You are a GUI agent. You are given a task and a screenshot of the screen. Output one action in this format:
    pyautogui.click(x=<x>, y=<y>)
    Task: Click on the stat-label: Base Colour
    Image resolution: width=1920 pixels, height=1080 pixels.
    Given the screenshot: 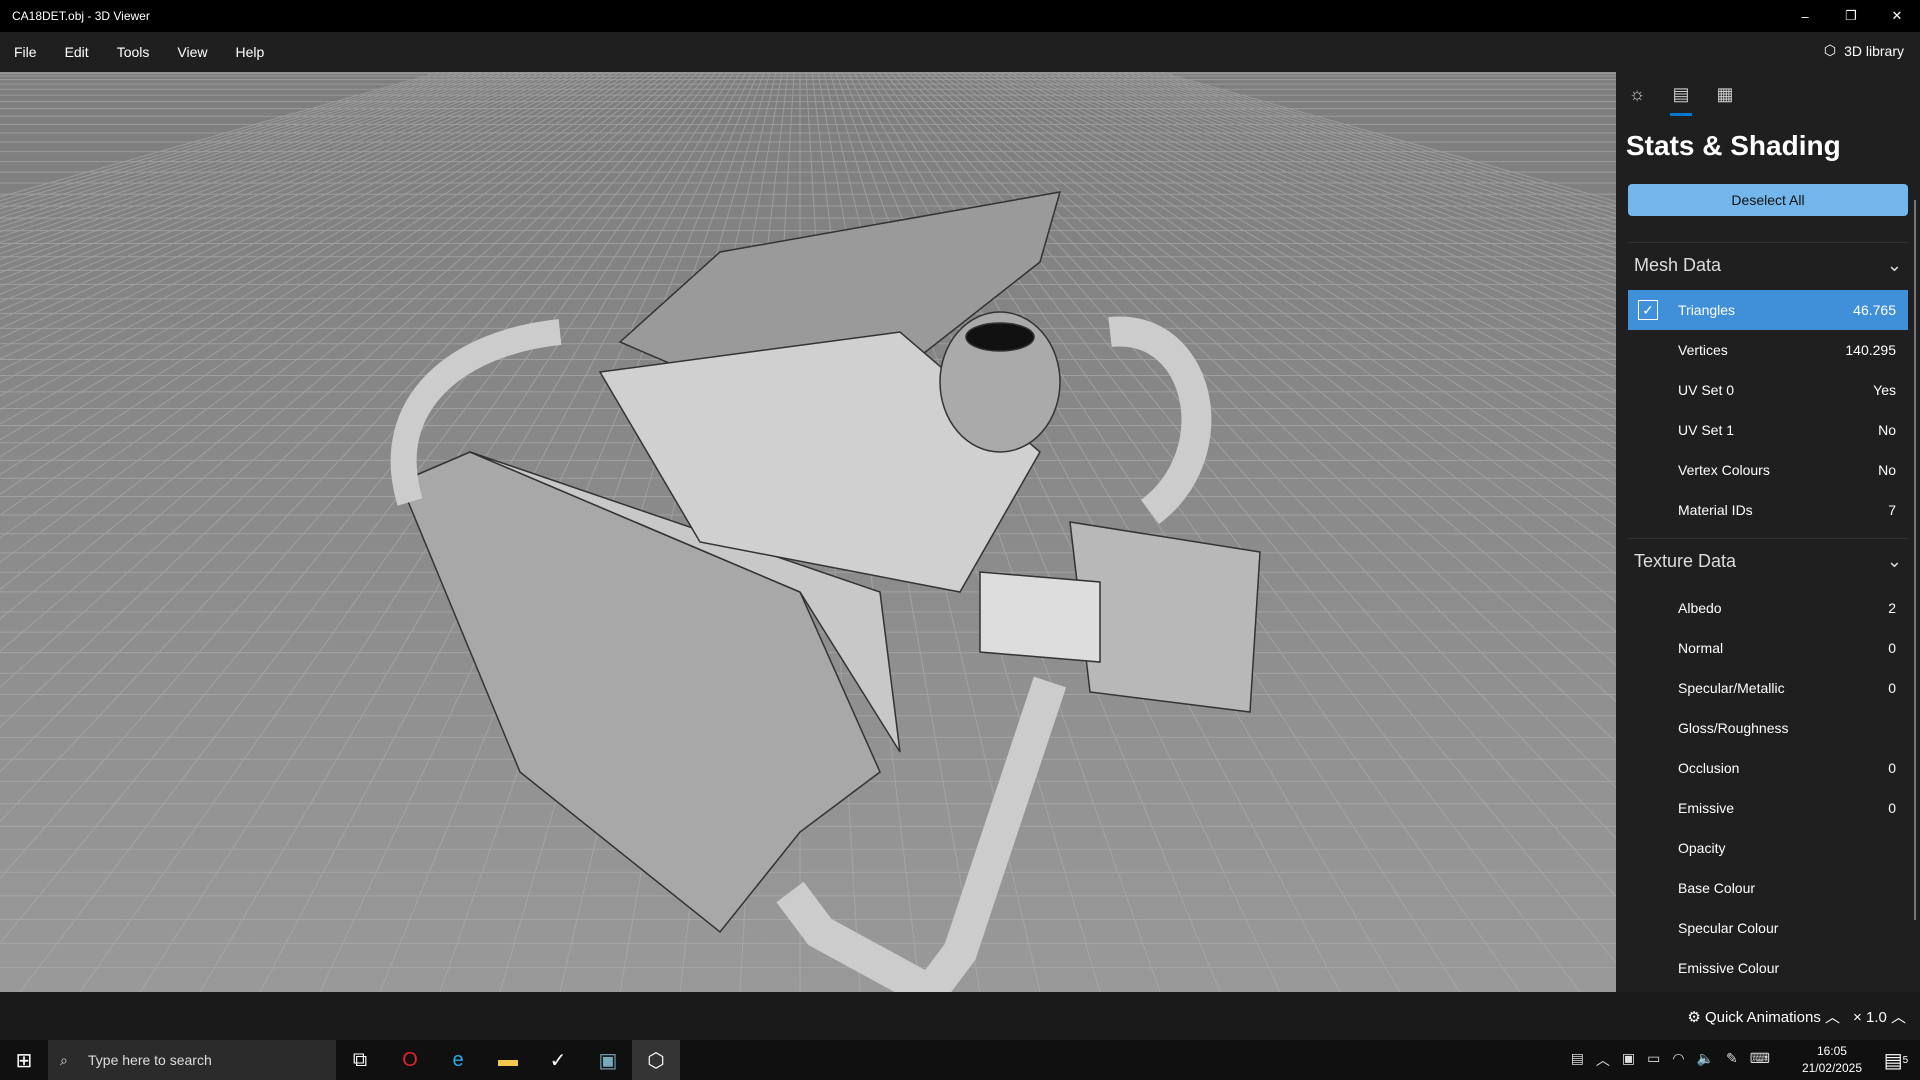 What is the action you would take?
    pyautogui.click(x=1717, y=888)
    